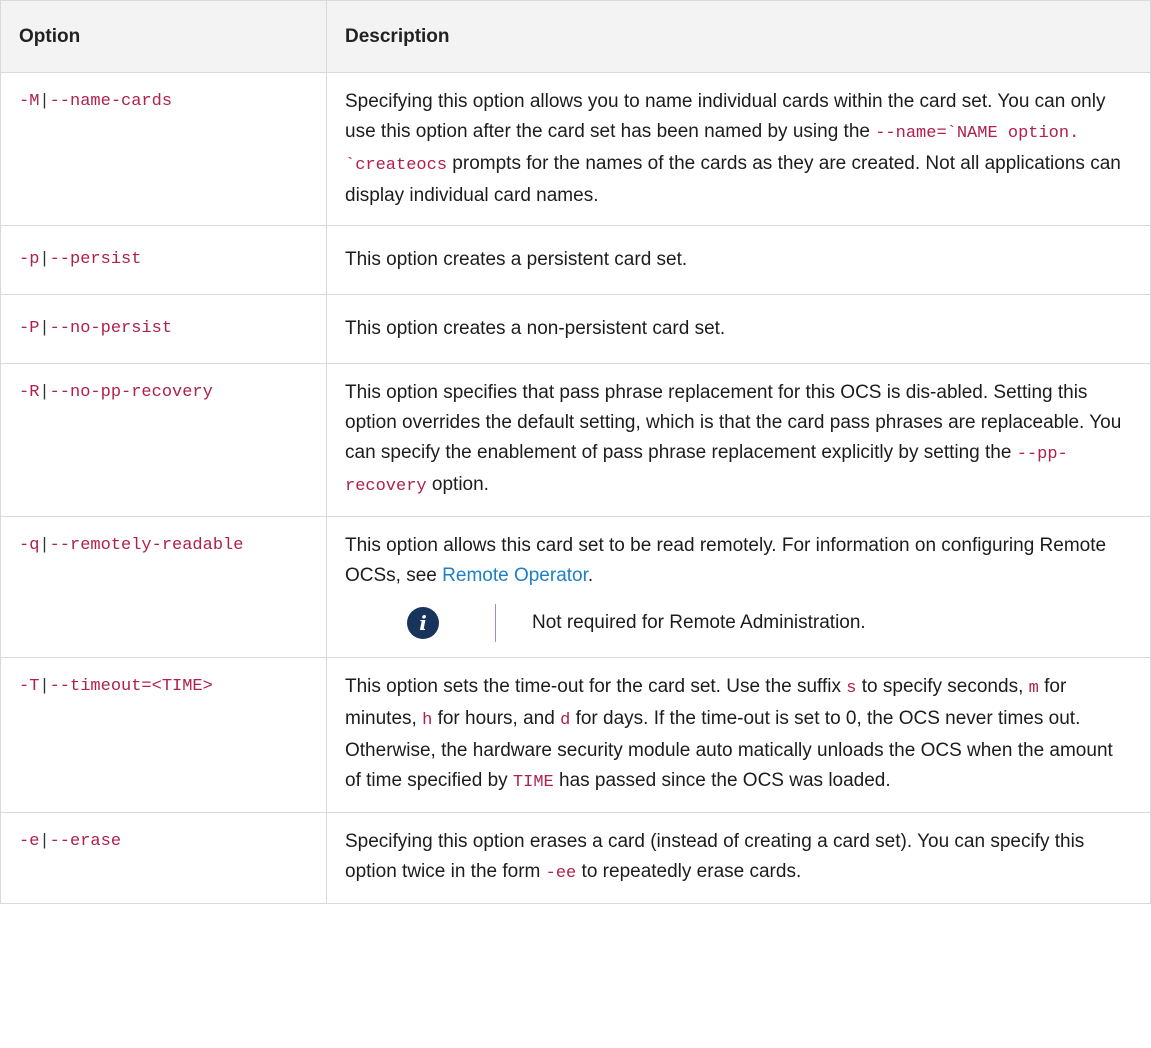 The width and height of the screenshot is (1151, 1048). I want to click on description-text: option., so click(457, 484).